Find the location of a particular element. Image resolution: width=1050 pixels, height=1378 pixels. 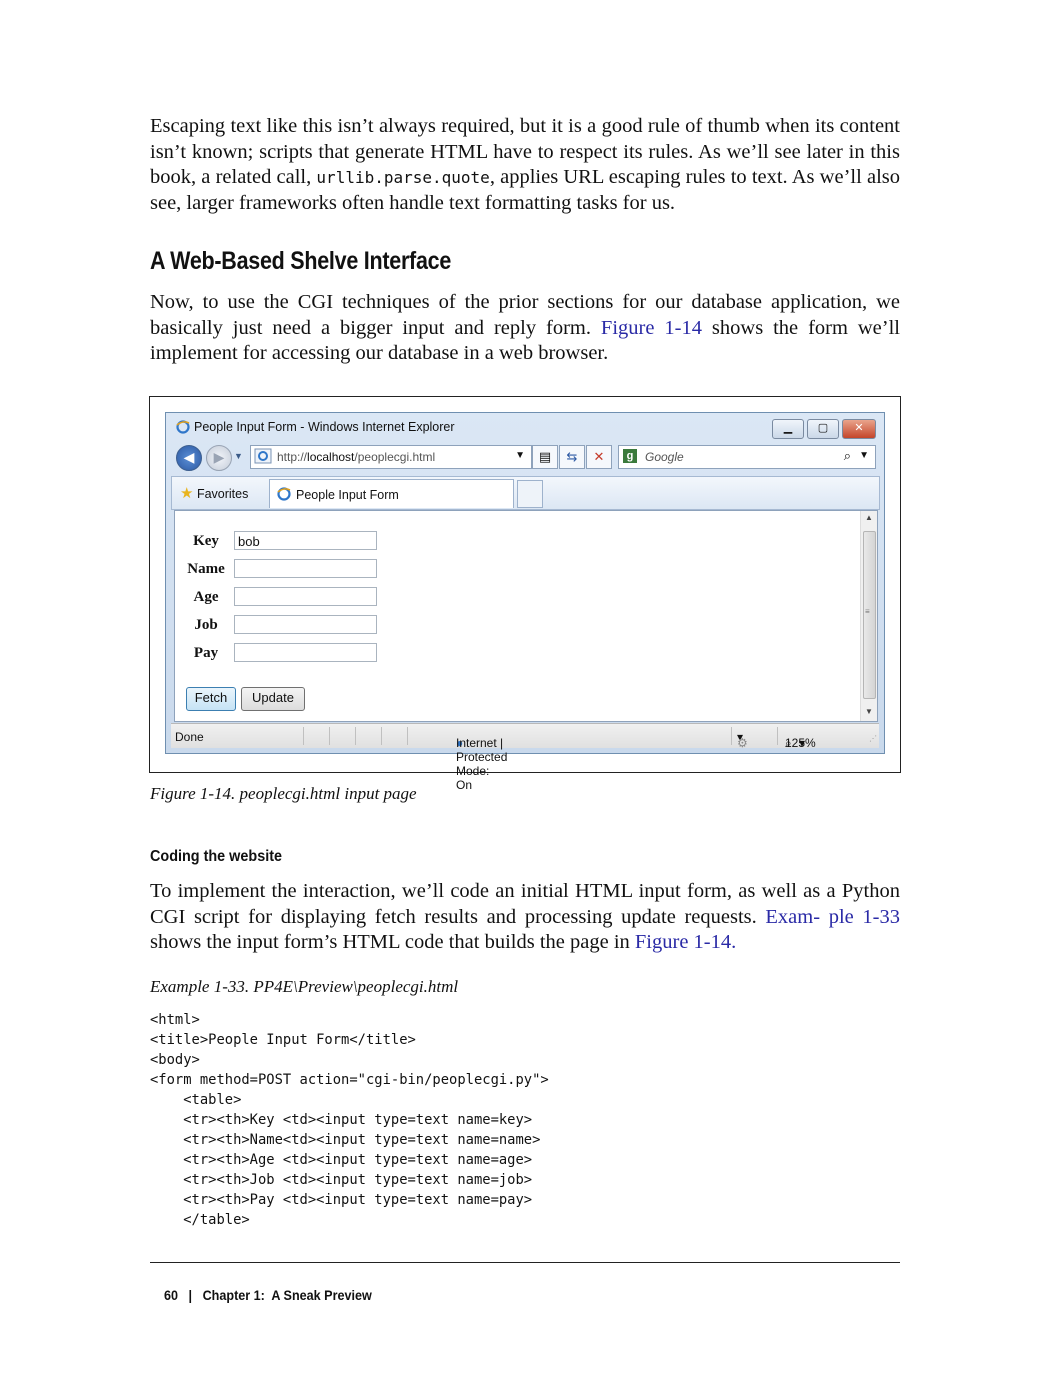

vertical-scrollbar: ▲ ≡ ▼ is located at coordinates (868, 616).